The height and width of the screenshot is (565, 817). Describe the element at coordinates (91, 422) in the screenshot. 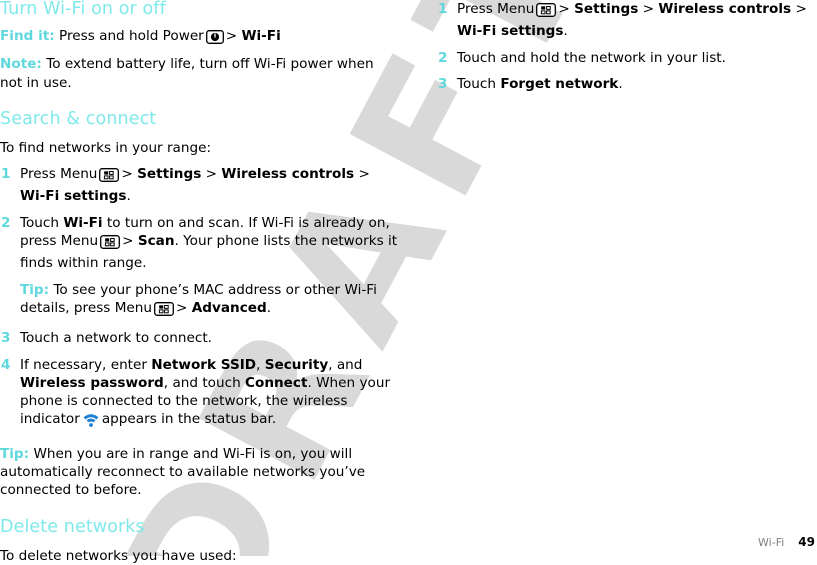

I see `wifi-signal-icon` at that location.